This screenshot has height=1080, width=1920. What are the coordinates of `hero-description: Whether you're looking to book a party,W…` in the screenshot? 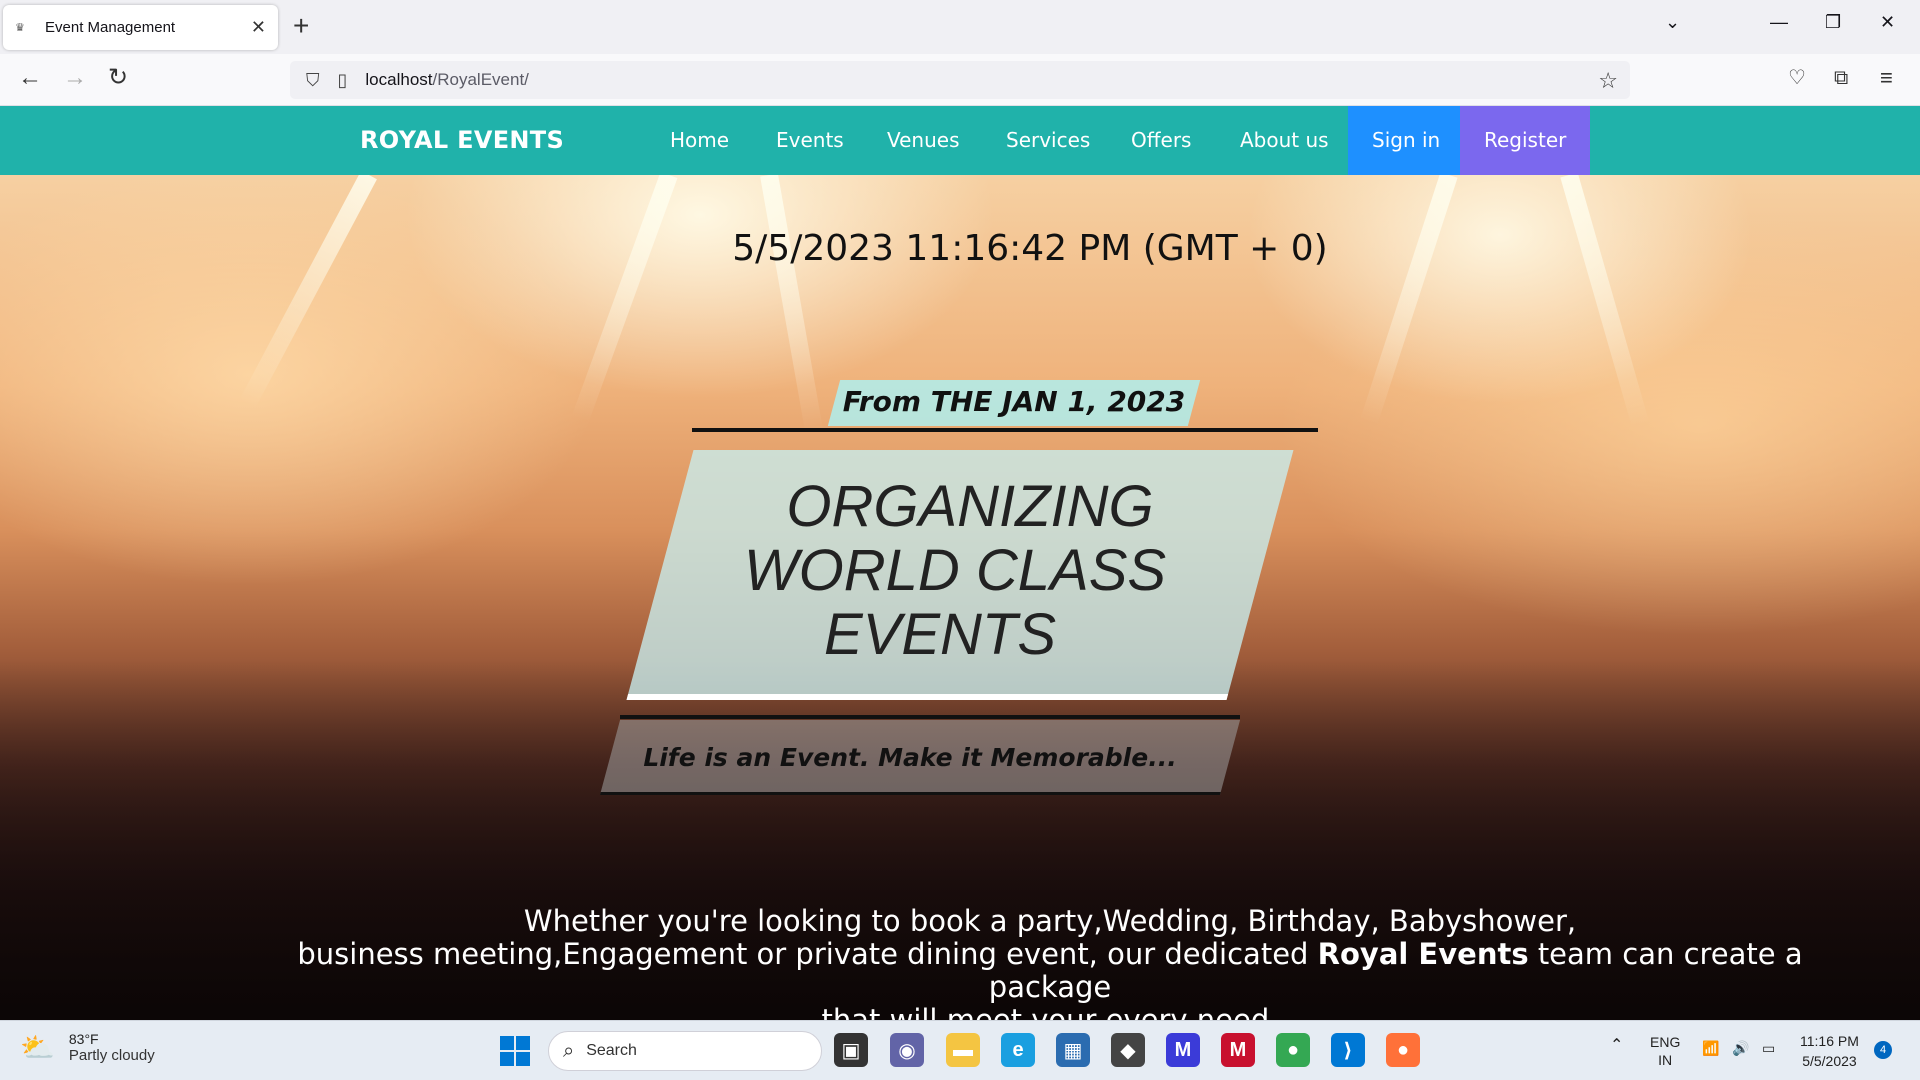 It's located at (1050, 962).